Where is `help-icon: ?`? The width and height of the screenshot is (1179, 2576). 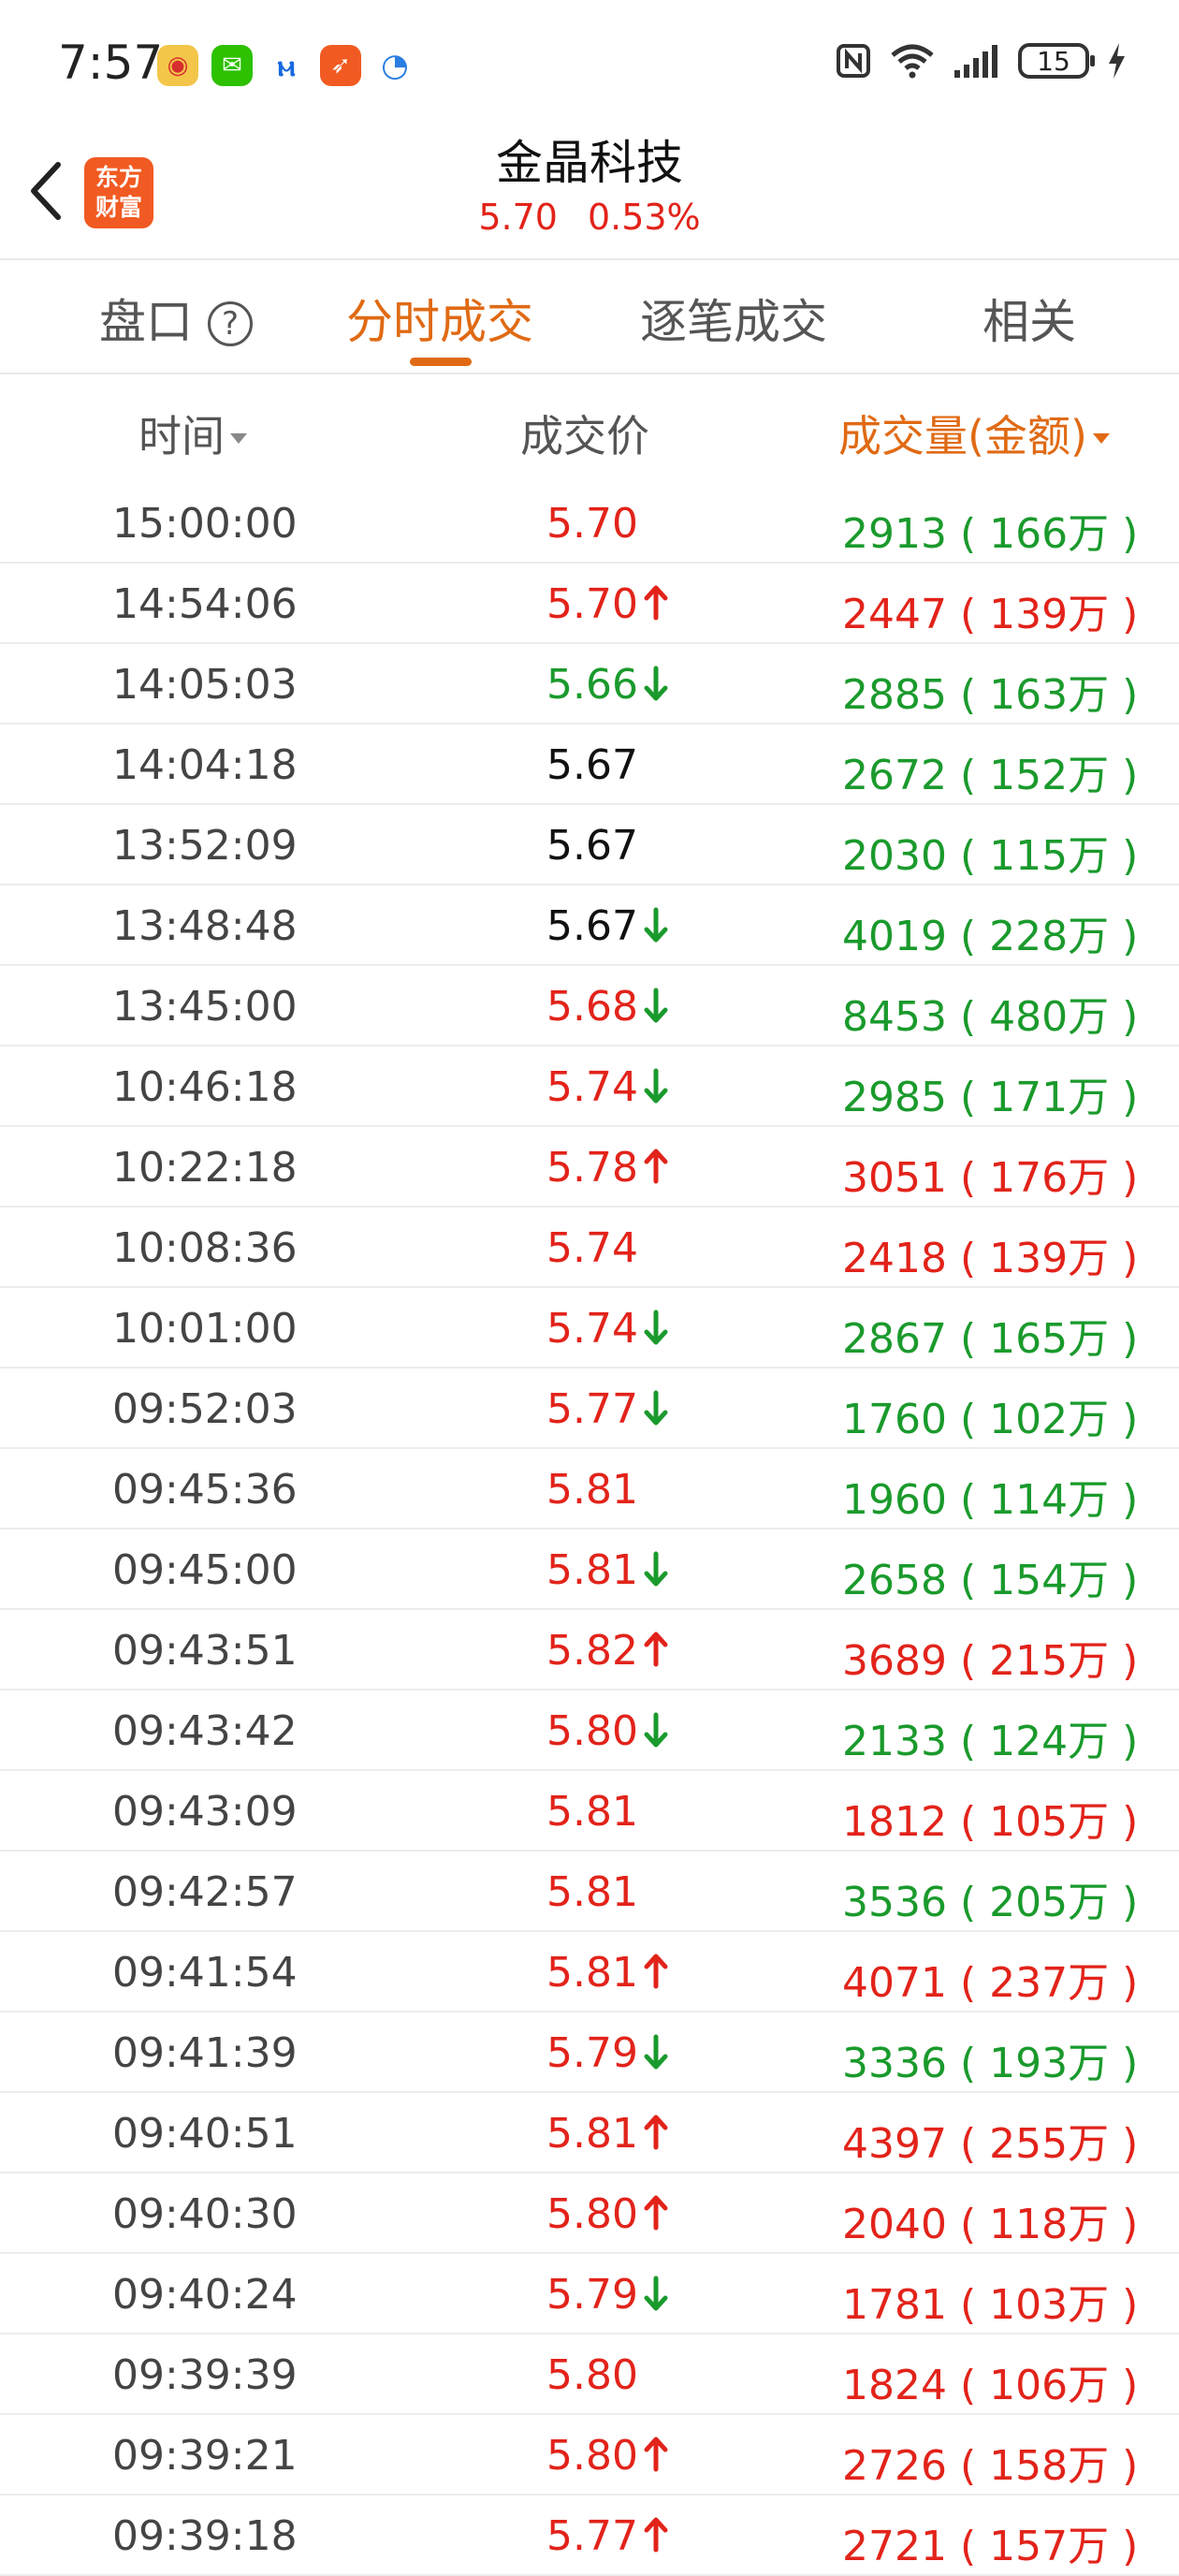
help-icon: ? is located at coordinates (230, 323).